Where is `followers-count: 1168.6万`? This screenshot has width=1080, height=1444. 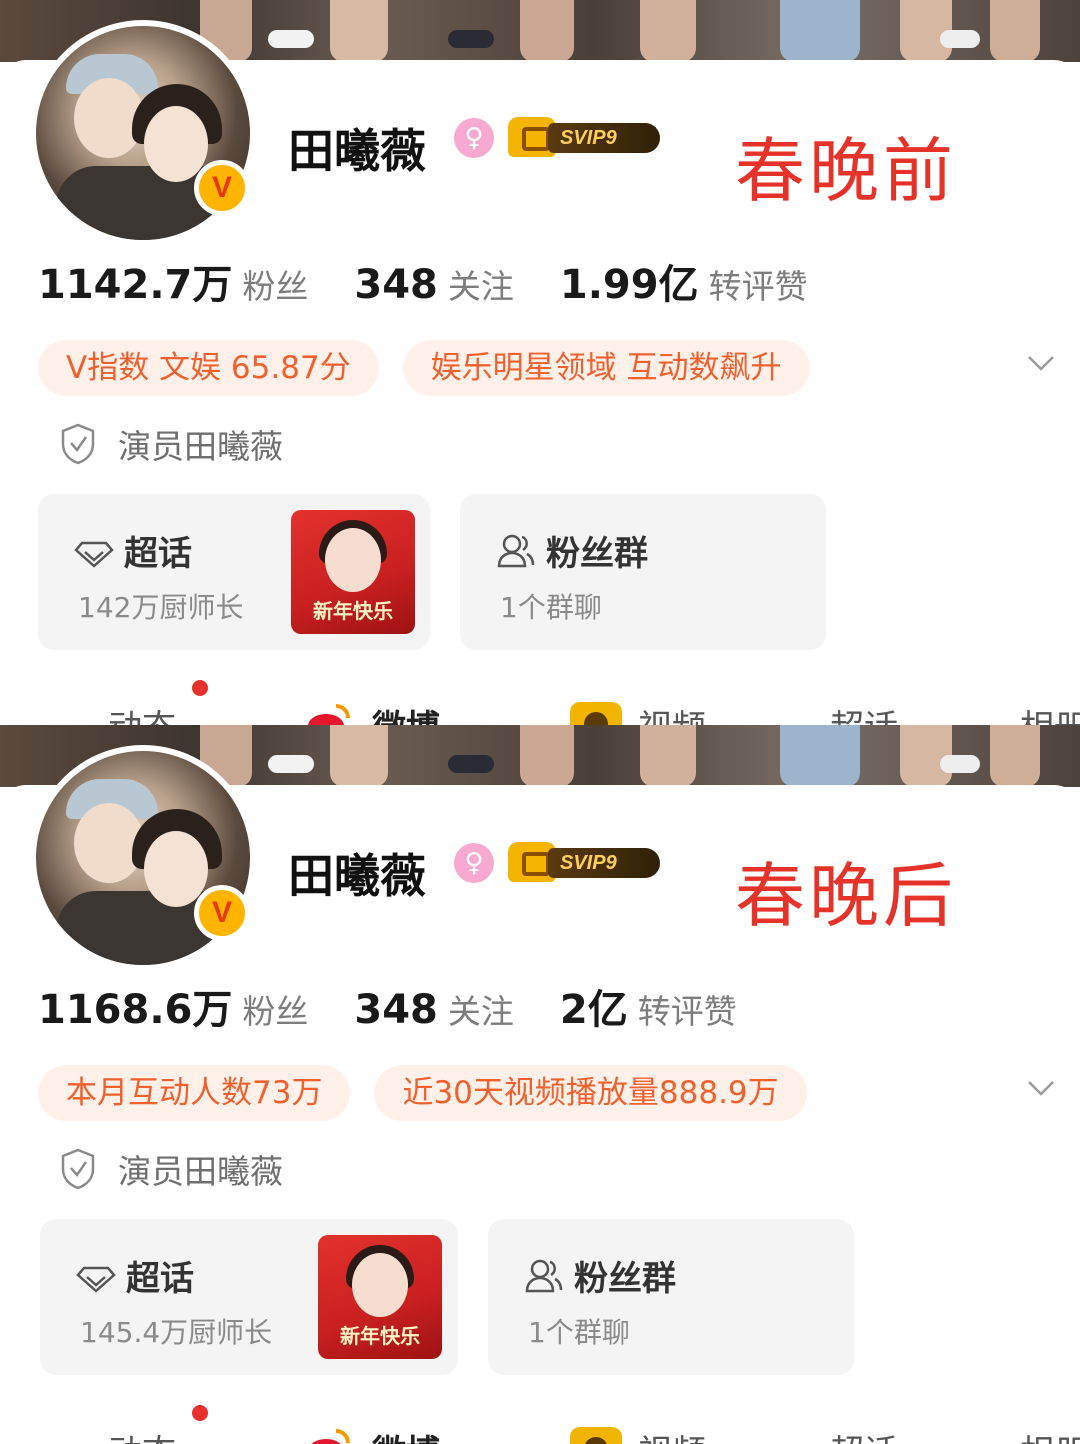 followers-count: 1168.6万 is located at coordinates (135, 1006).